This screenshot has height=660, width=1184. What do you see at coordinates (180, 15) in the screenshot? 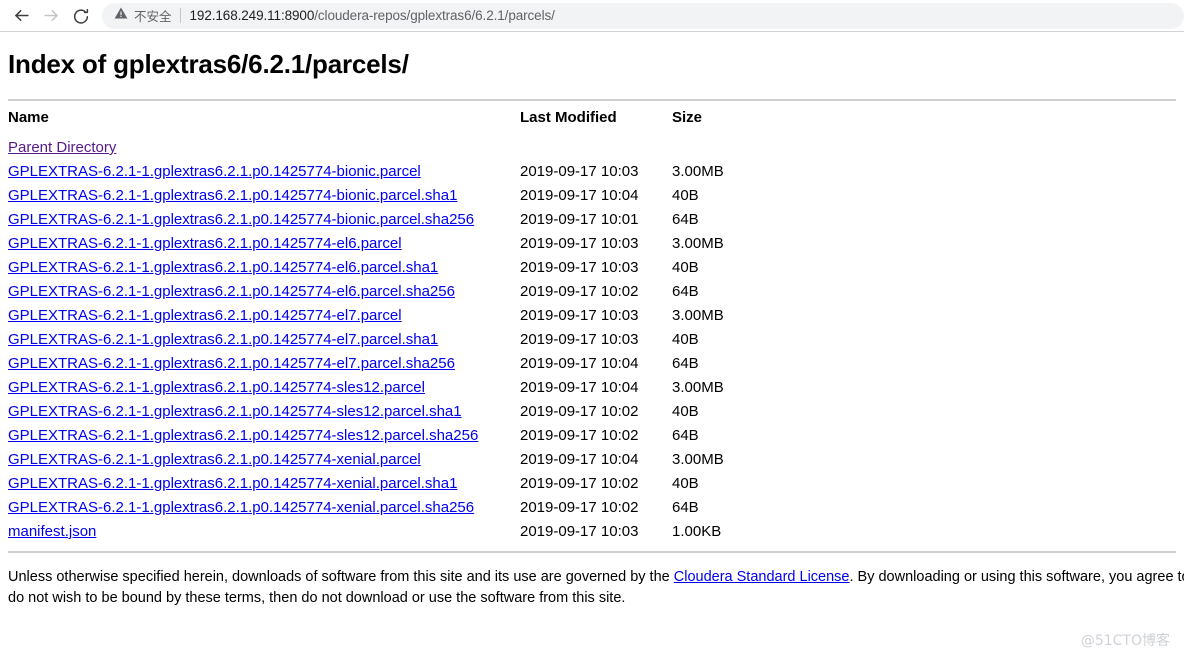
I see `omnibox-separator` at bounding box center [180, 15].